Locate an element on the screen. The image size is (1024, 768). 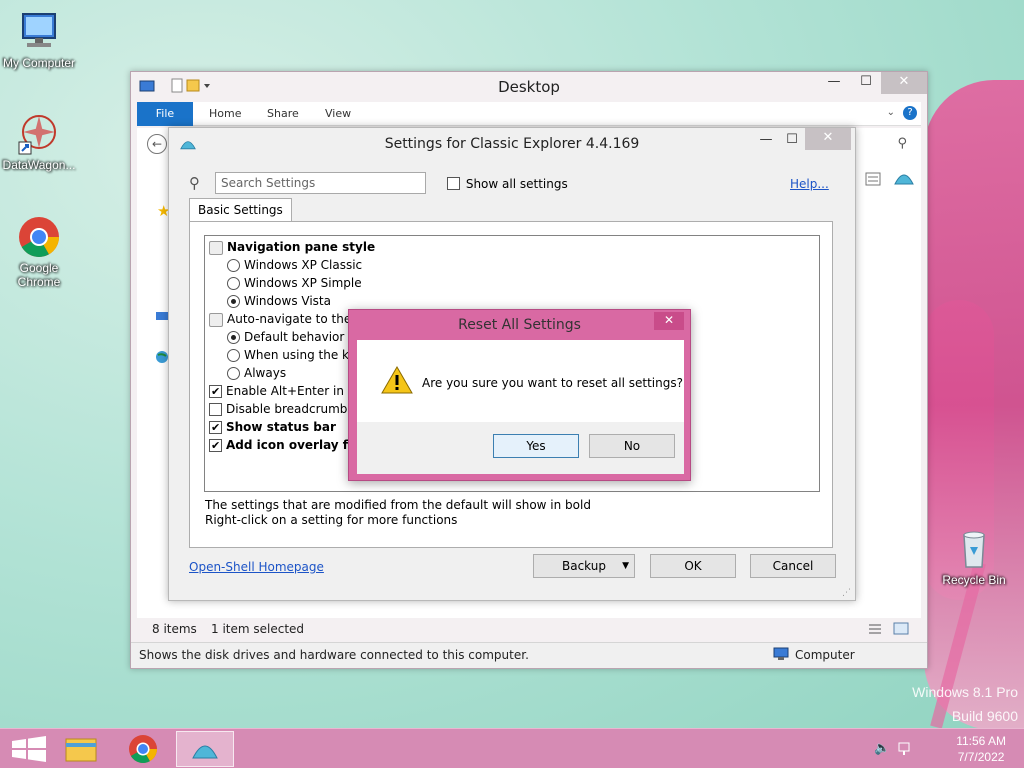
explorer-title: Desktop is located at coordinates (529, 87).